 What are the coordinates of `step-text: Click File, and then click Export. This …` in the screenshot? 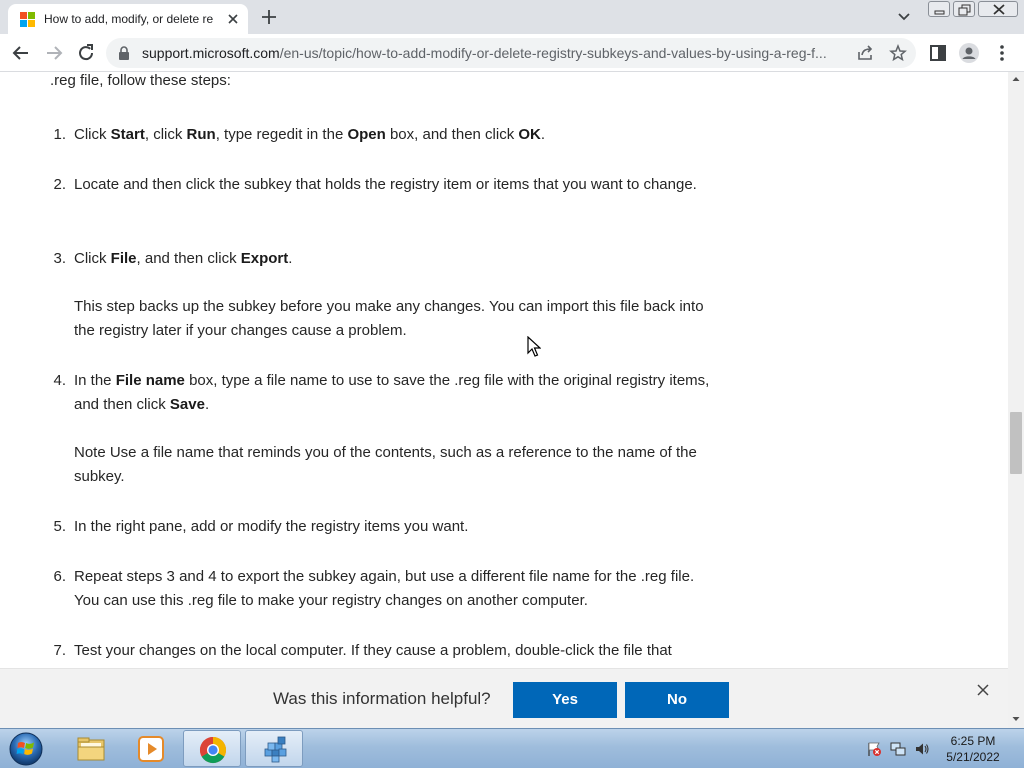 It's located at (394, 295).